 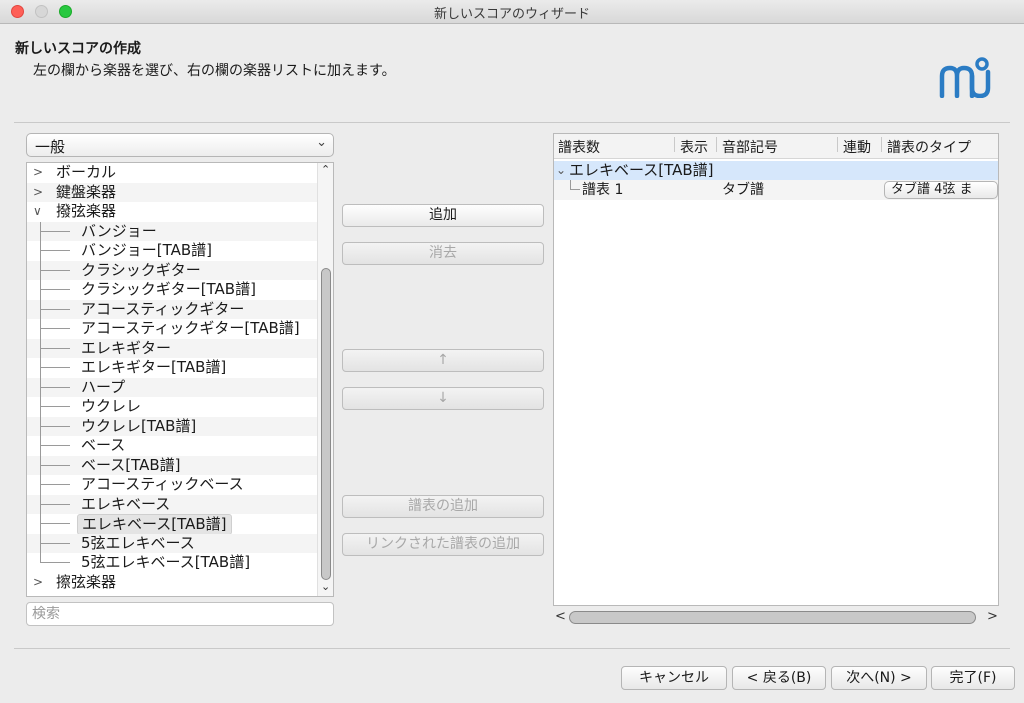 What do you see at coordinates (154, 524) in the screenshot?
I see `tree-item-label: エレキベース[TAB譜]` at bounding box center [154, 524].